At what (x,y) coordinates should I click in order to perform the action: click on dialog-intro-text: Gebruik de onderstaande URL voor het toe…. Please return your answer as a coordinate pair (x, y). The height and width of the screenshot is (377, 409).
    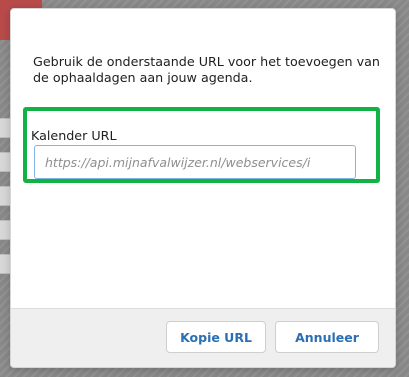
    Looking at the image, I should click on (206, 69).